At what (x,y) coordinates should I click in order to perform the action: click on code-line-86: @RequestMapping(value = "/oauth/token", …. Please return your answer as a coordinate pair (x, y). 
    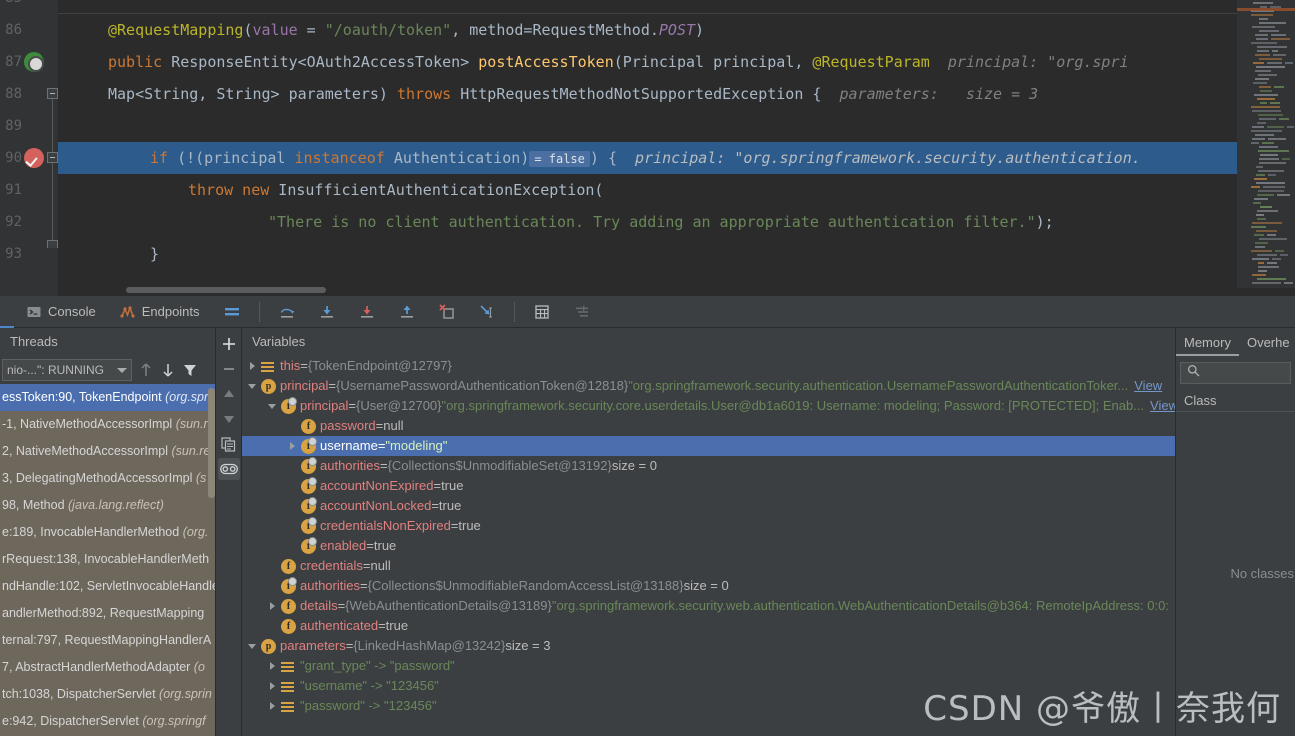
    Looking at the image, I should click on (676, 30).